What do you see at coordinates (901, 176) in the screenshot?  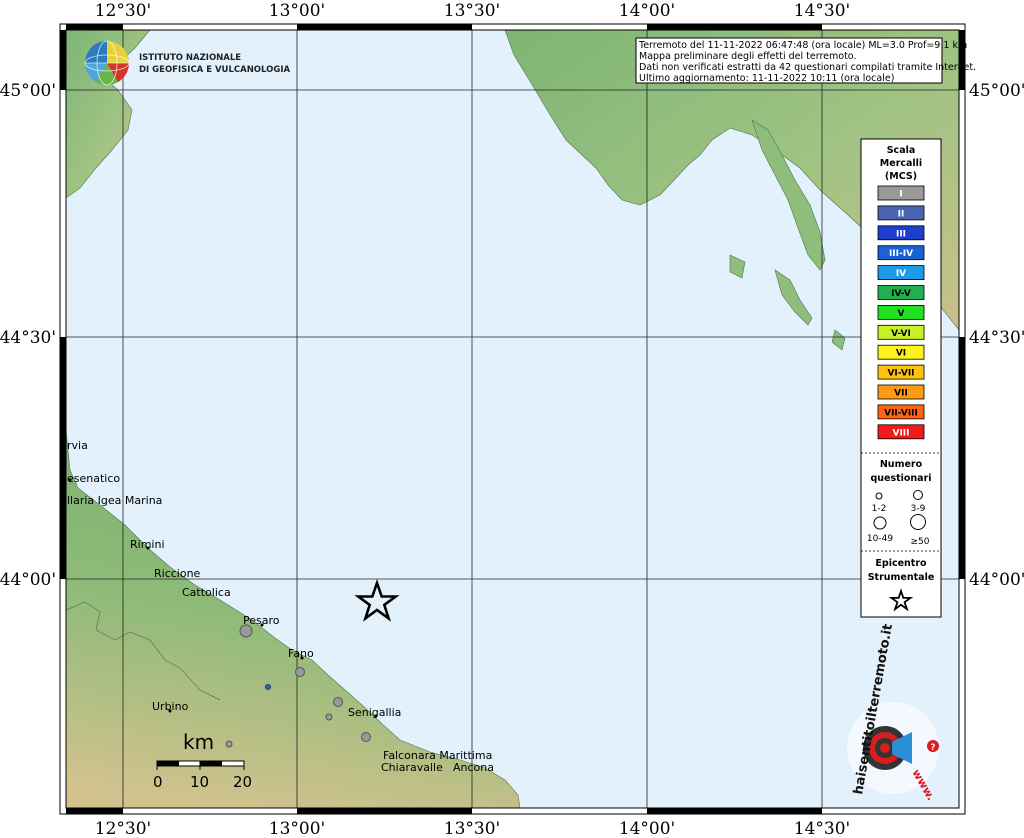 I see `legend-scale-title: (MCS)` at bounding box center [901, 176].